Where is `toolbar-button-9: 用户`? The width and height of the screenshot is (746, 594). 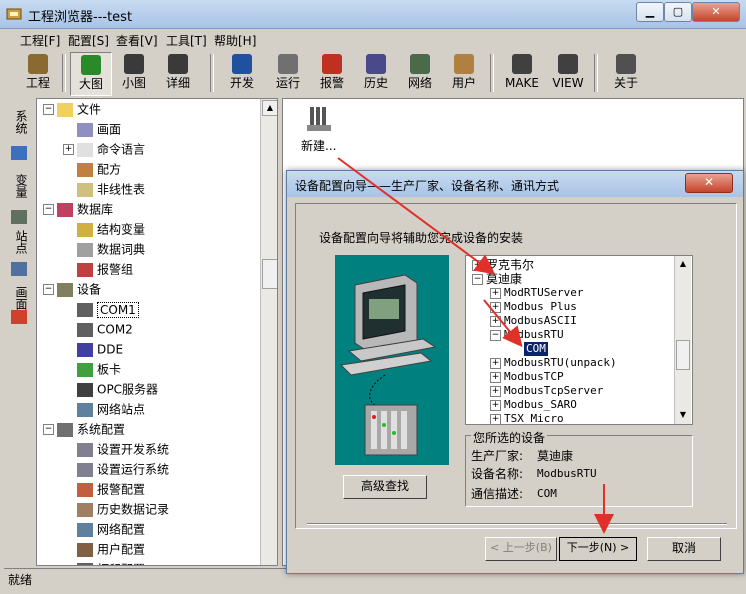 toolbar-button-9: 用户 is located at coordinates (464, 73).